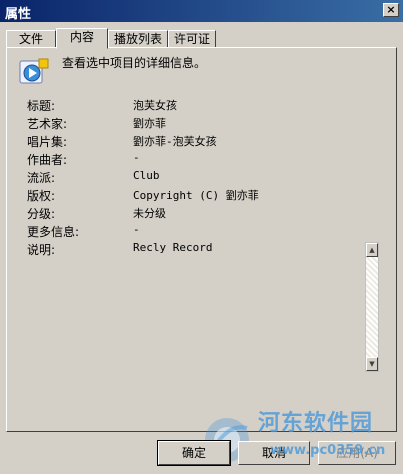 This screenshot has height=474, width=403. I want to click on tab-playlist: 播放列表, so click(138, 39).